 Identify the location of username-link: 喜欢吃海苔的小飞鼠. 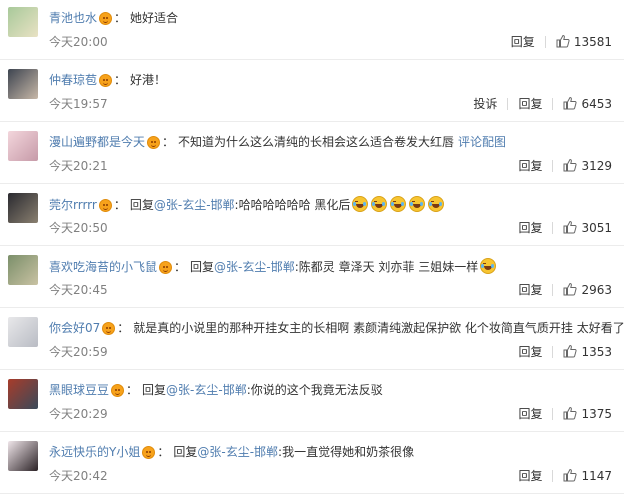
(103, 267).